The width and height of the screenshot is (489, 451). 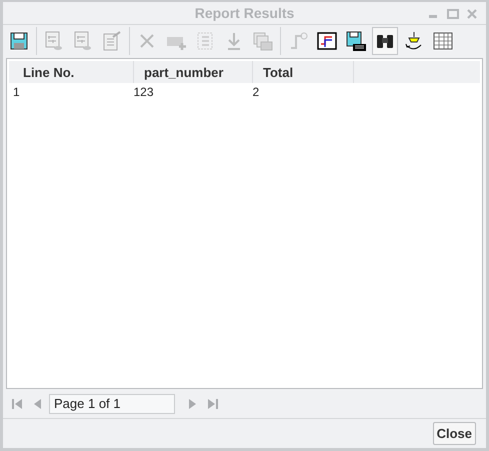 I want to click on last-page-icon, so click(x=213, y=403).